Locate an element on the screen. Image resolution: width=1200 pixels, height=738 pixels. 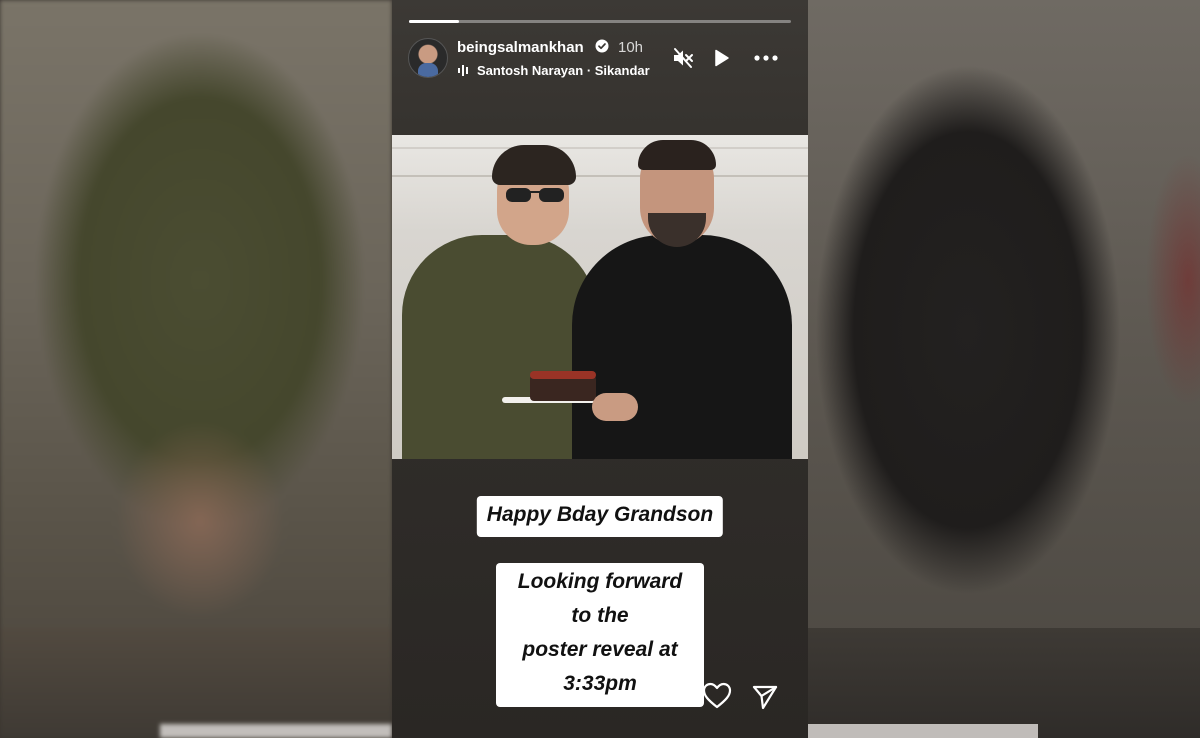
person-left-hair is located at coordinates (534, 165).